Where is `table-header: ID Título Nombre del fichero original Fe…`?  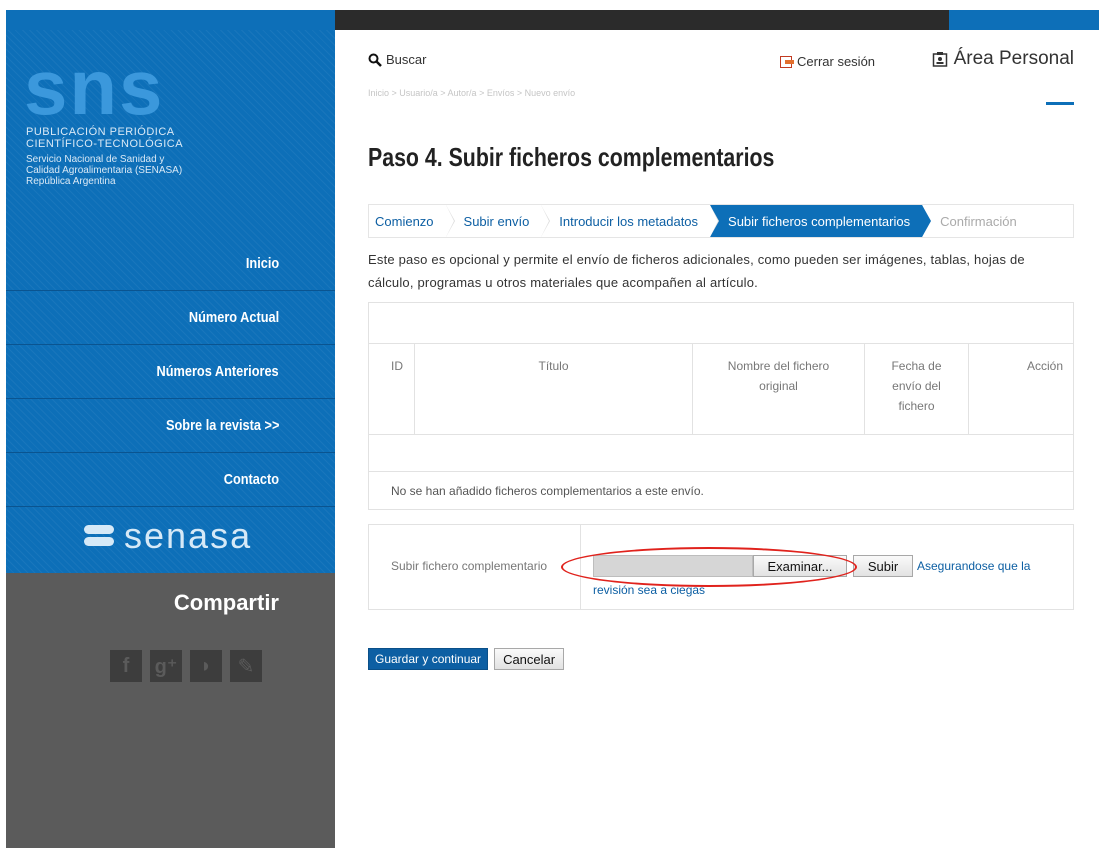 table-header: ID Título Nombre del fichero original Fe… is located at coordinates (721, 389).